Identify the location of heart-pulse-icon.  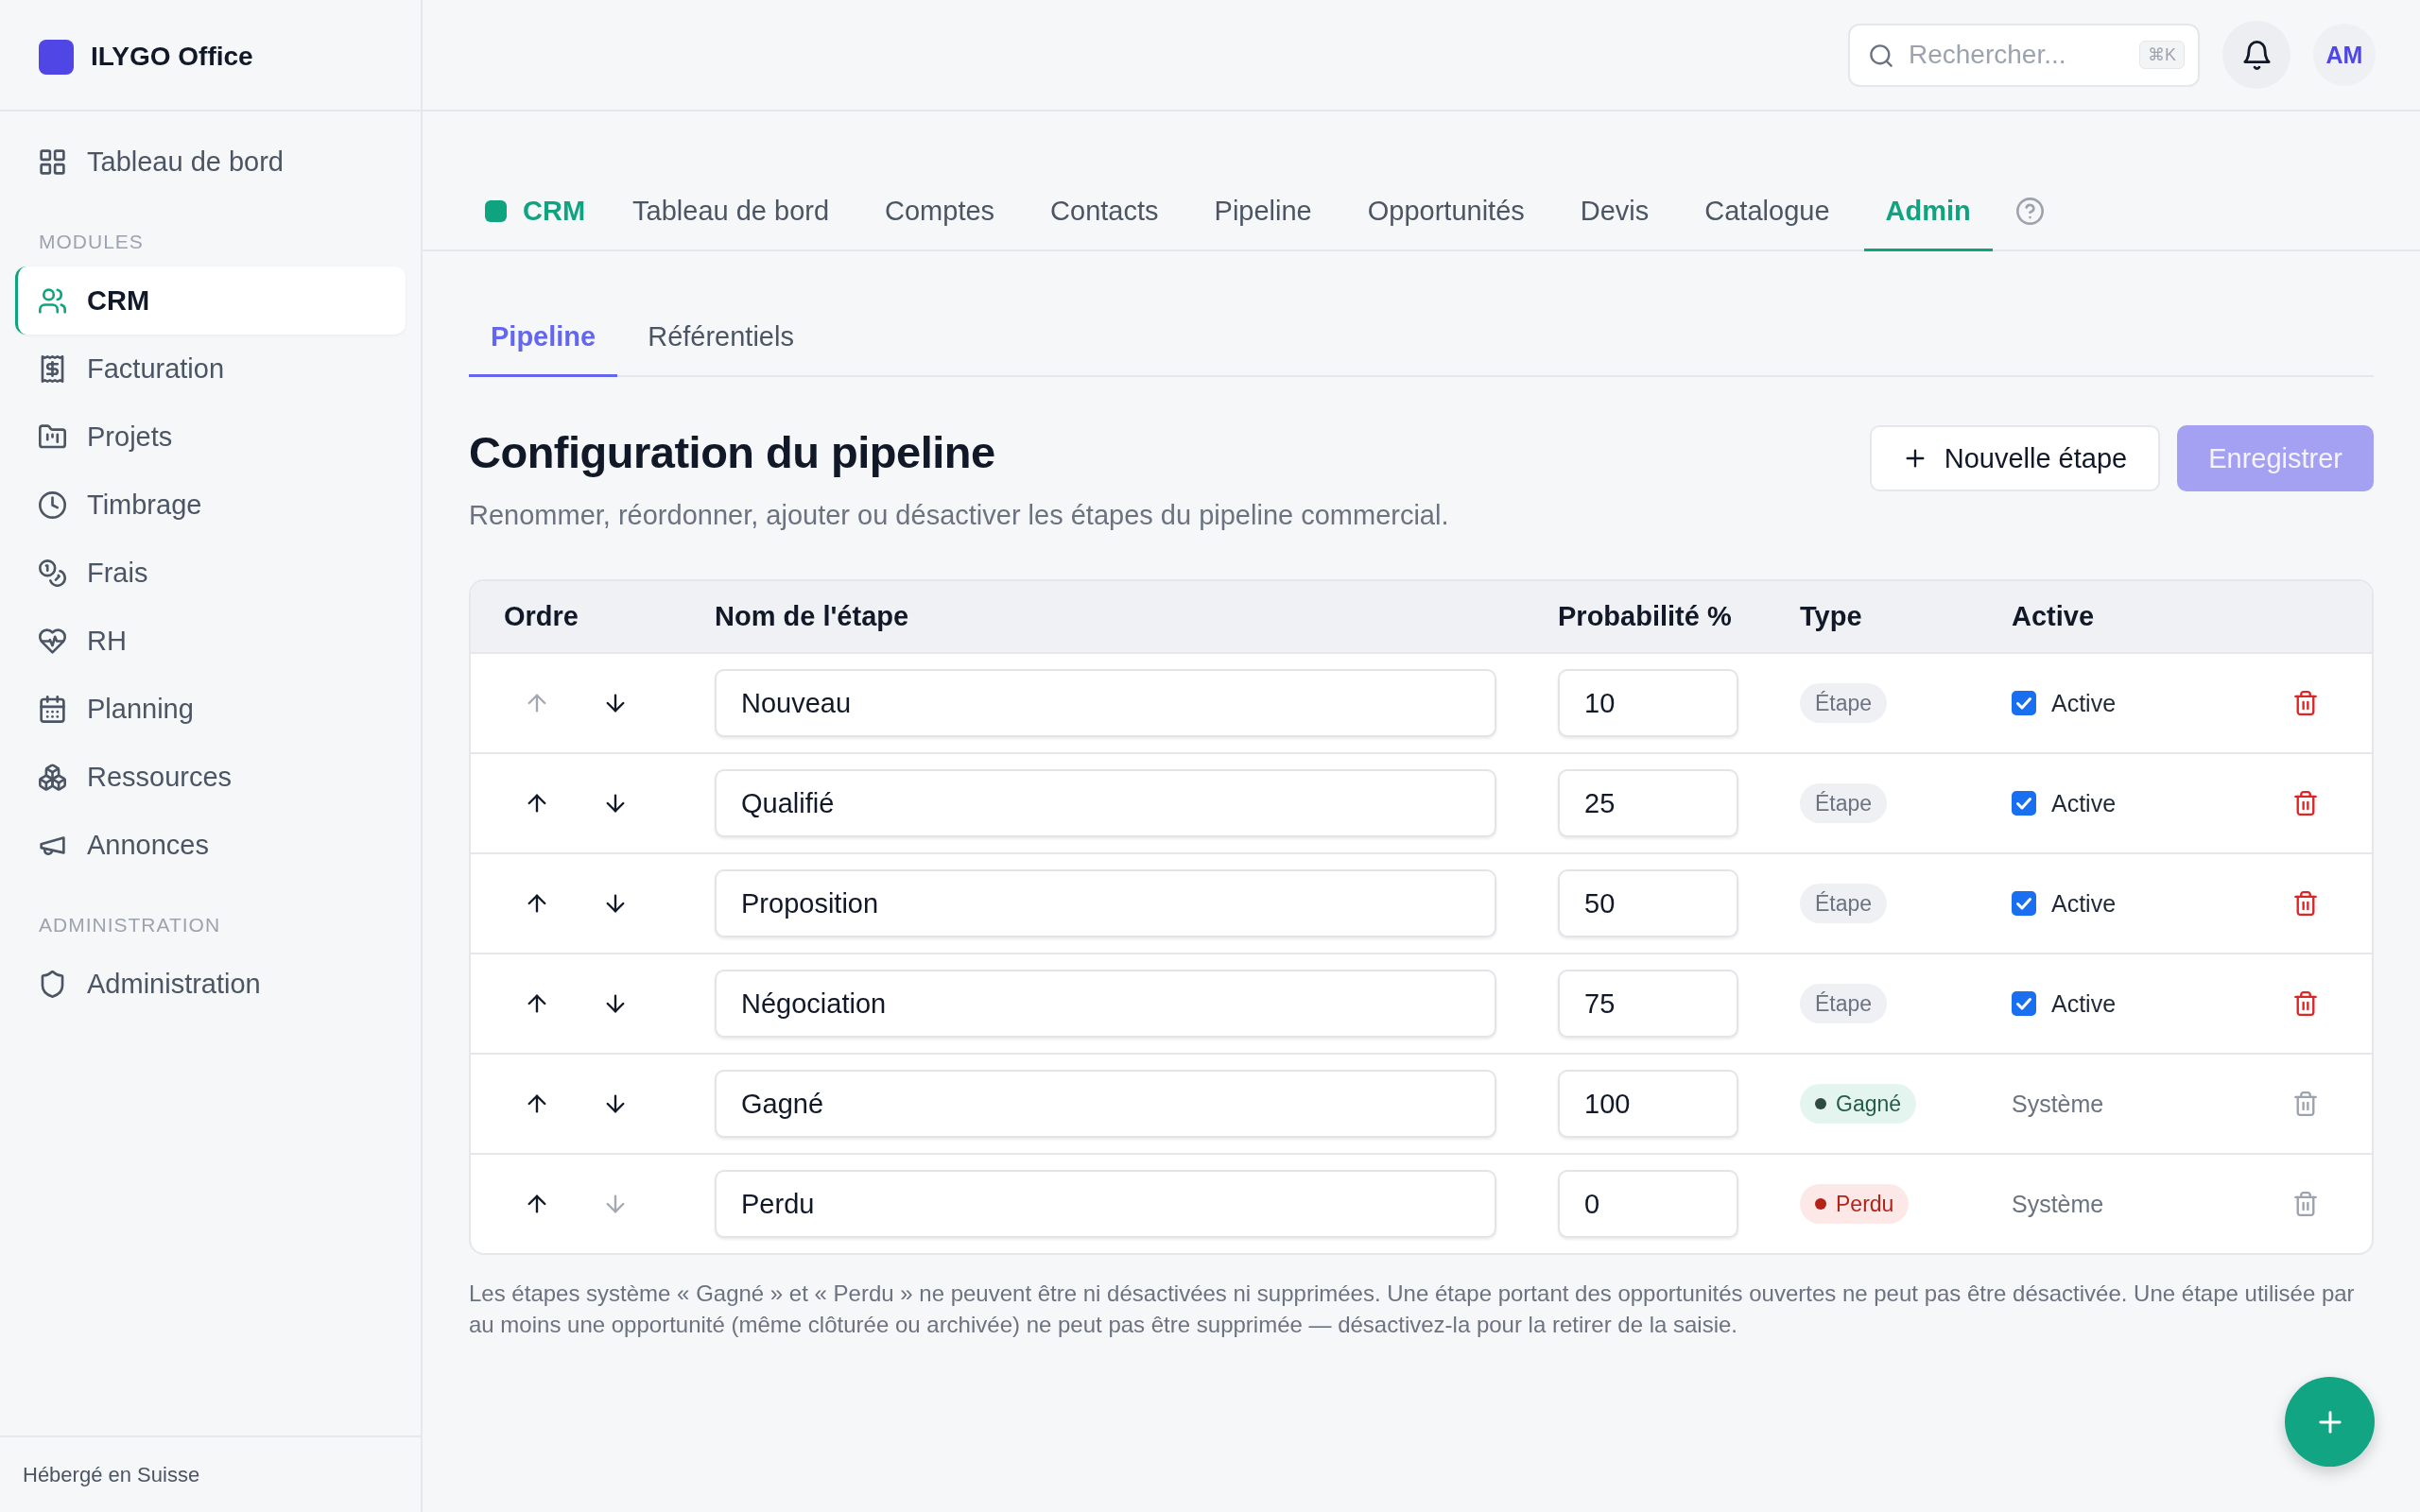
(52, 641).